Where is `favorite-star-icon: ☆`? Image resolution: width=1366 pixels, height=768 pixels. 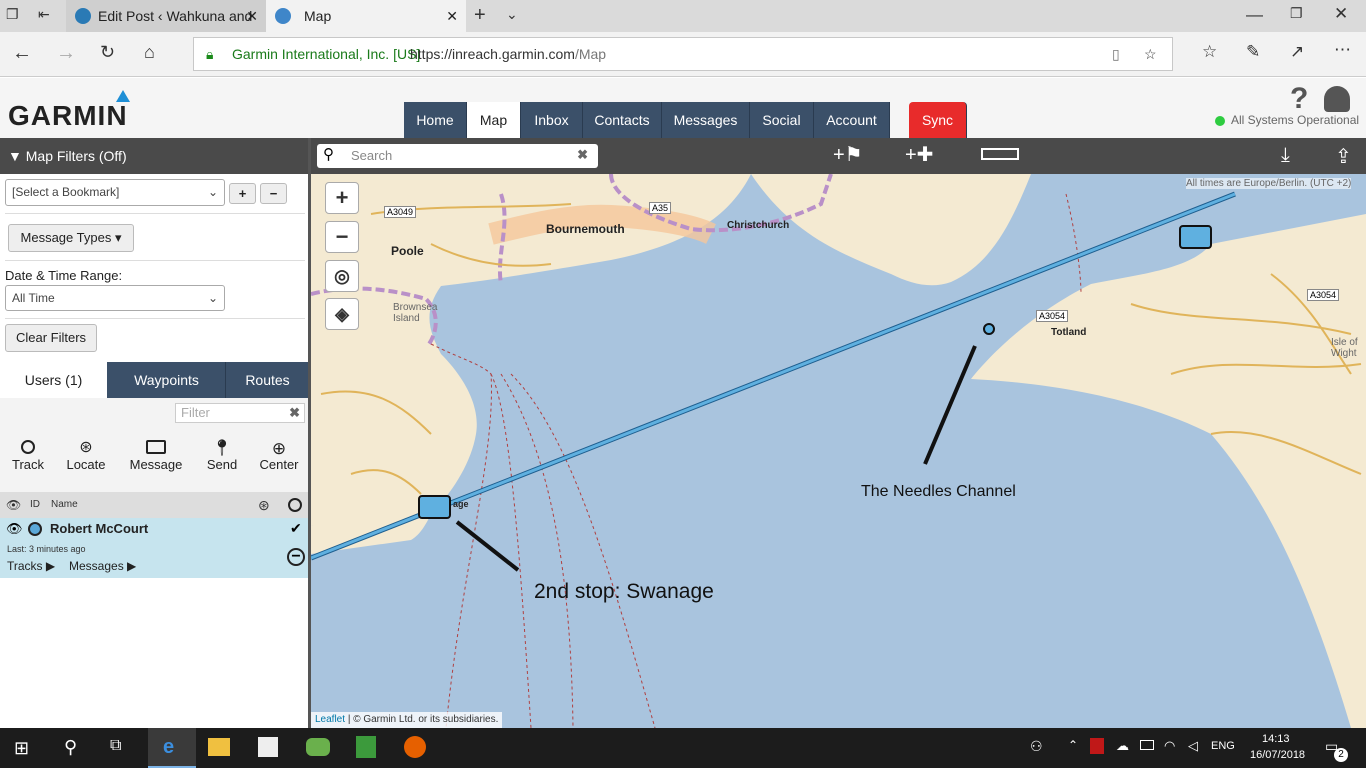 favorite-star-icon: ☆ is located at coordinates (1150, 54).